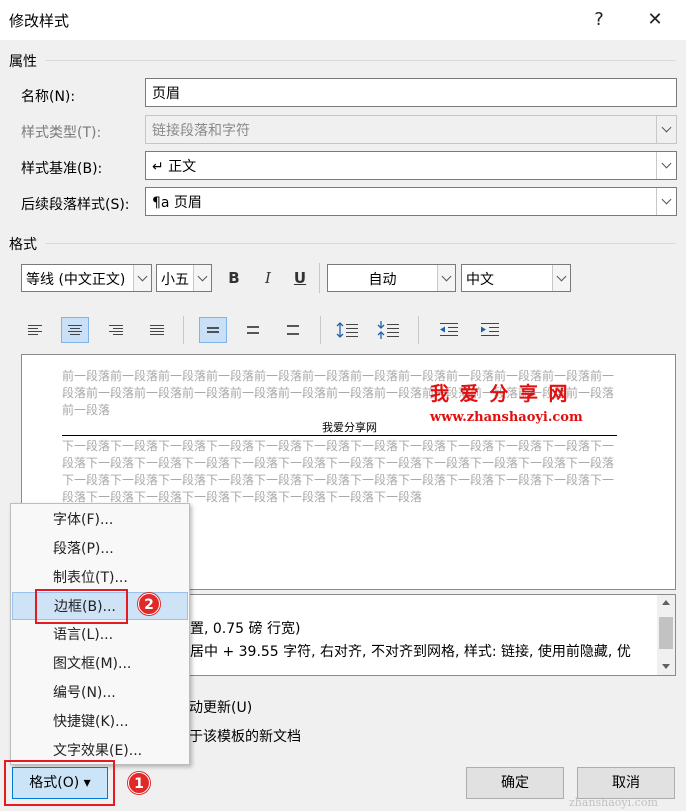 The width and height of the screenshot is (686, 811). I want to click on font-select: 等线 (中文正文), so click(86, 278).